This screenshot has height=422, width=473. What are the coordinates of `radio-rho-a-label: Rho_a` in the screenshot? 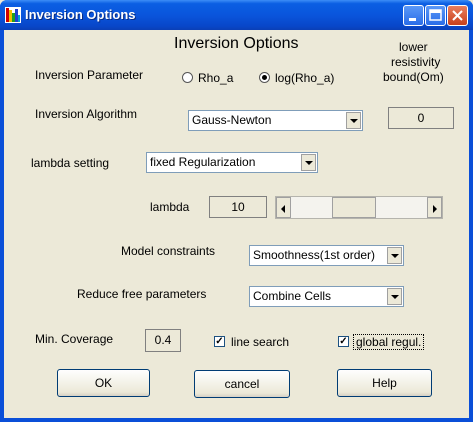 It's located at (215, 78).